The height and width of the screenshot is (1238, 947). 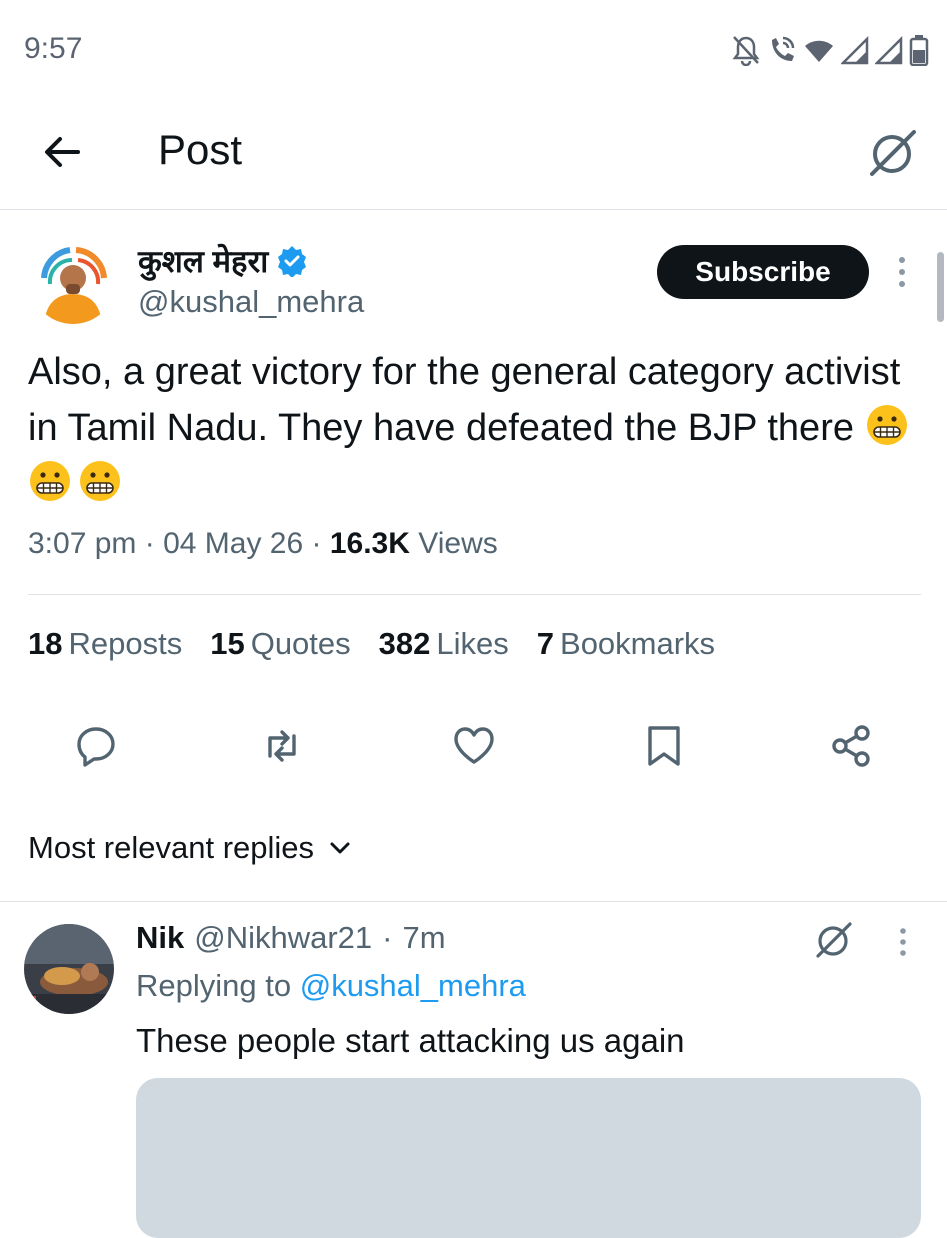 What do you see at coordinates (545, 643) in the screenshot?
I see `bookmarks-count: 7` at bounding box center [545, 643].